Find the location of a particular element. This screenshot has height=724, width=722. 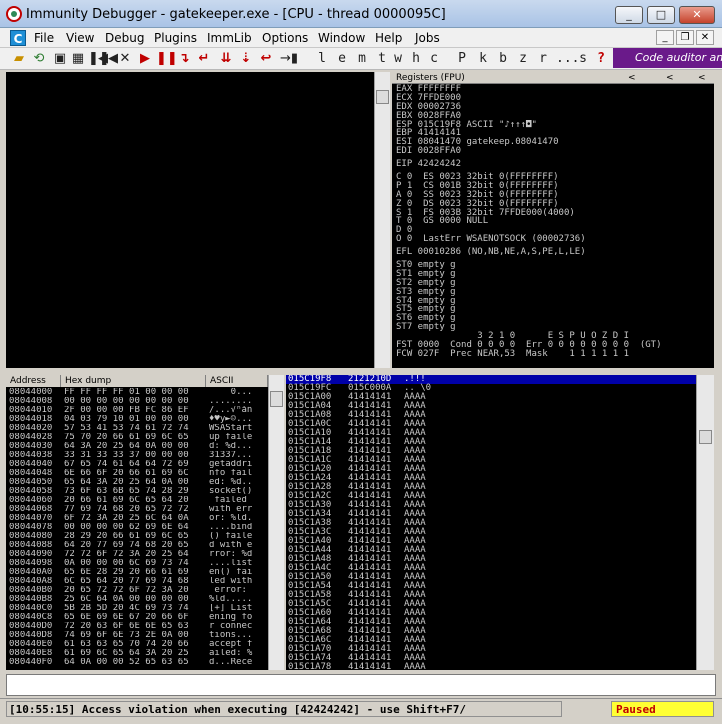

register-line: O 0 LastErr WSAENOTSOCK (00002736) is located at coordinates (554, 239).